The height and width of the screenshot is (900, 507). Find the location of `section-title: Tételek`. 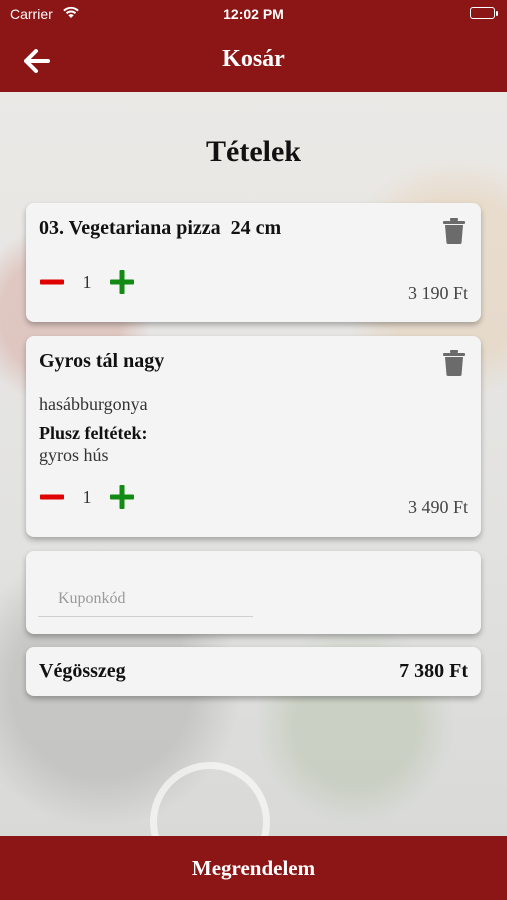

section-title: Tételek is located at coordinates (253, 151).